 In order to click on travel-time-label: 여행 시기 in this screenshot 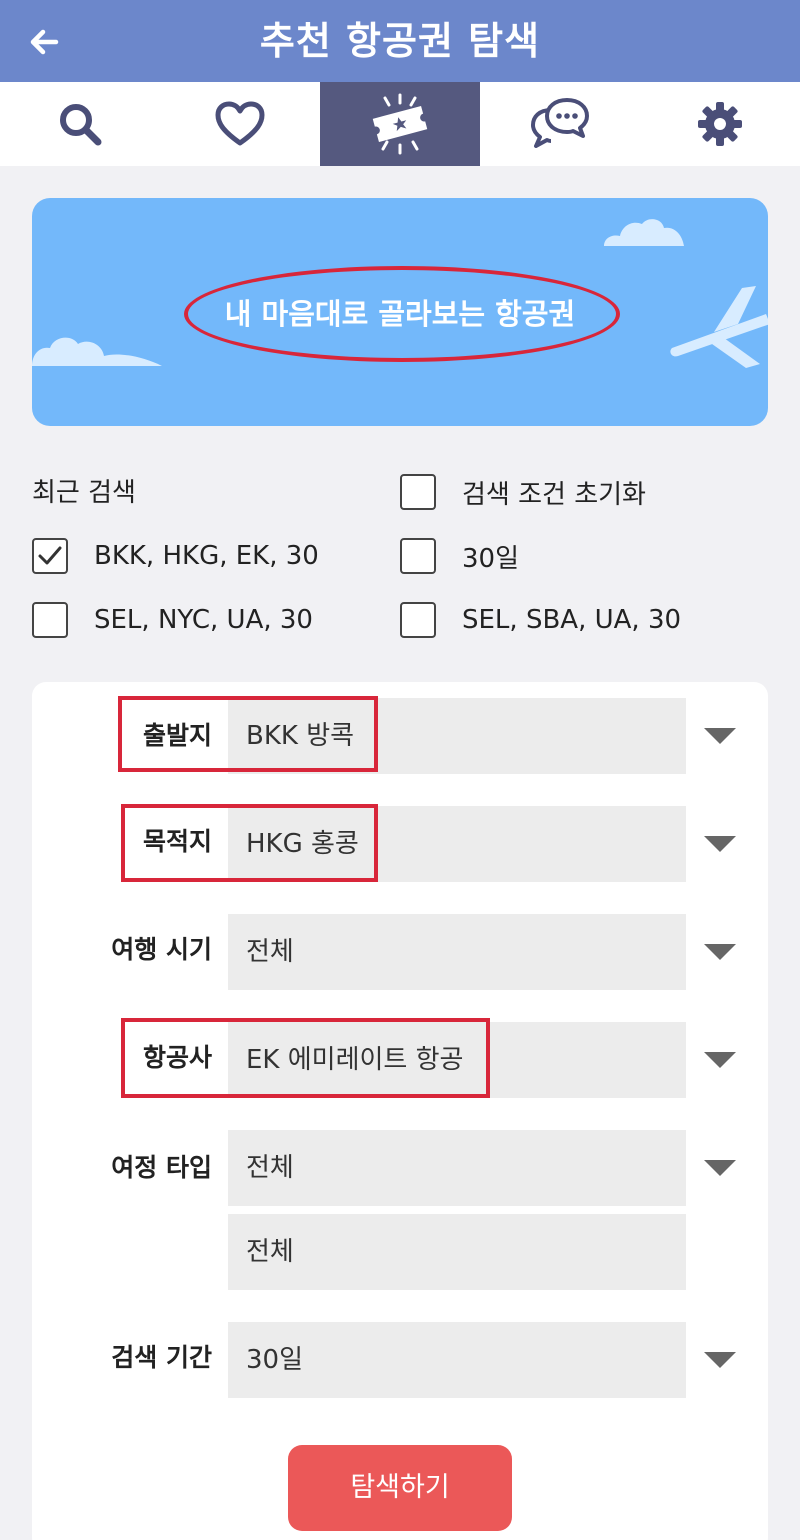, I will do `click(161, 949)`.